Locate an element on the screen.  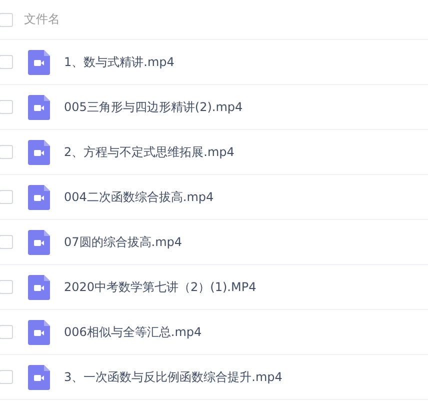
file-name: 1、数与式精讲.mp4 is located at coordinates (119, 62).